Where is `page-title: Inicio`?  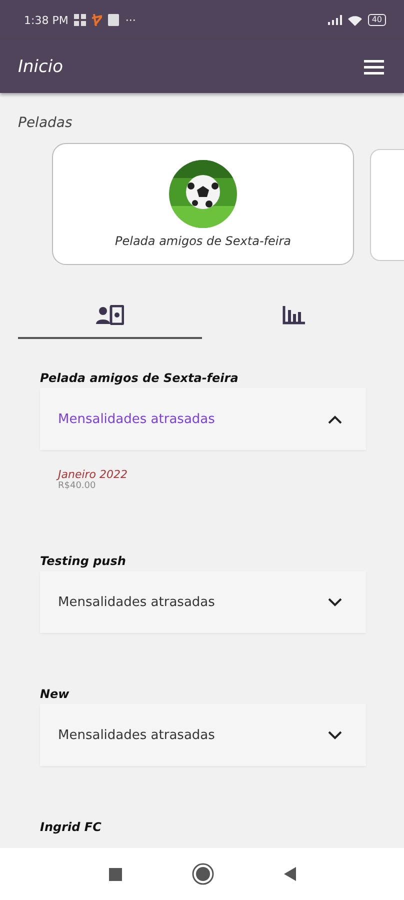
page-title: Inicio is located at coordinates (40, 66).